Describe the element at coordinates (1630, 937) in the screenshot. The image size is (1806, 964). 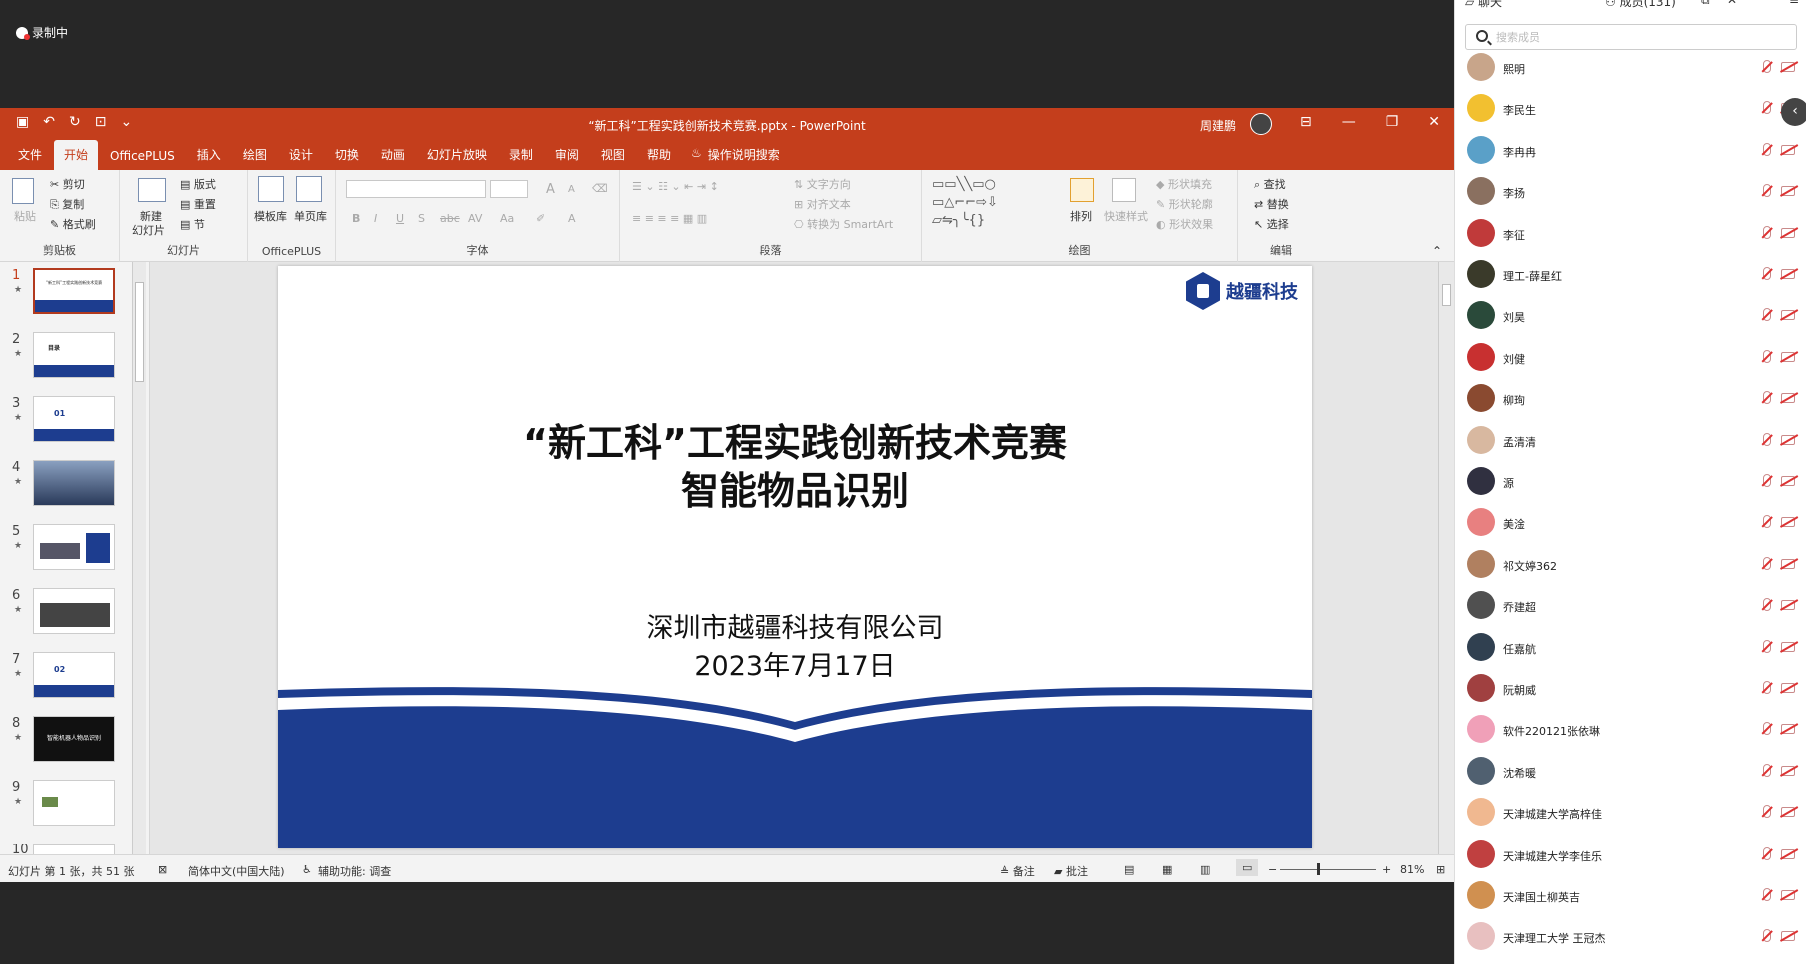
I see `member-row: 天津理工大学 王冠杰` at that location.